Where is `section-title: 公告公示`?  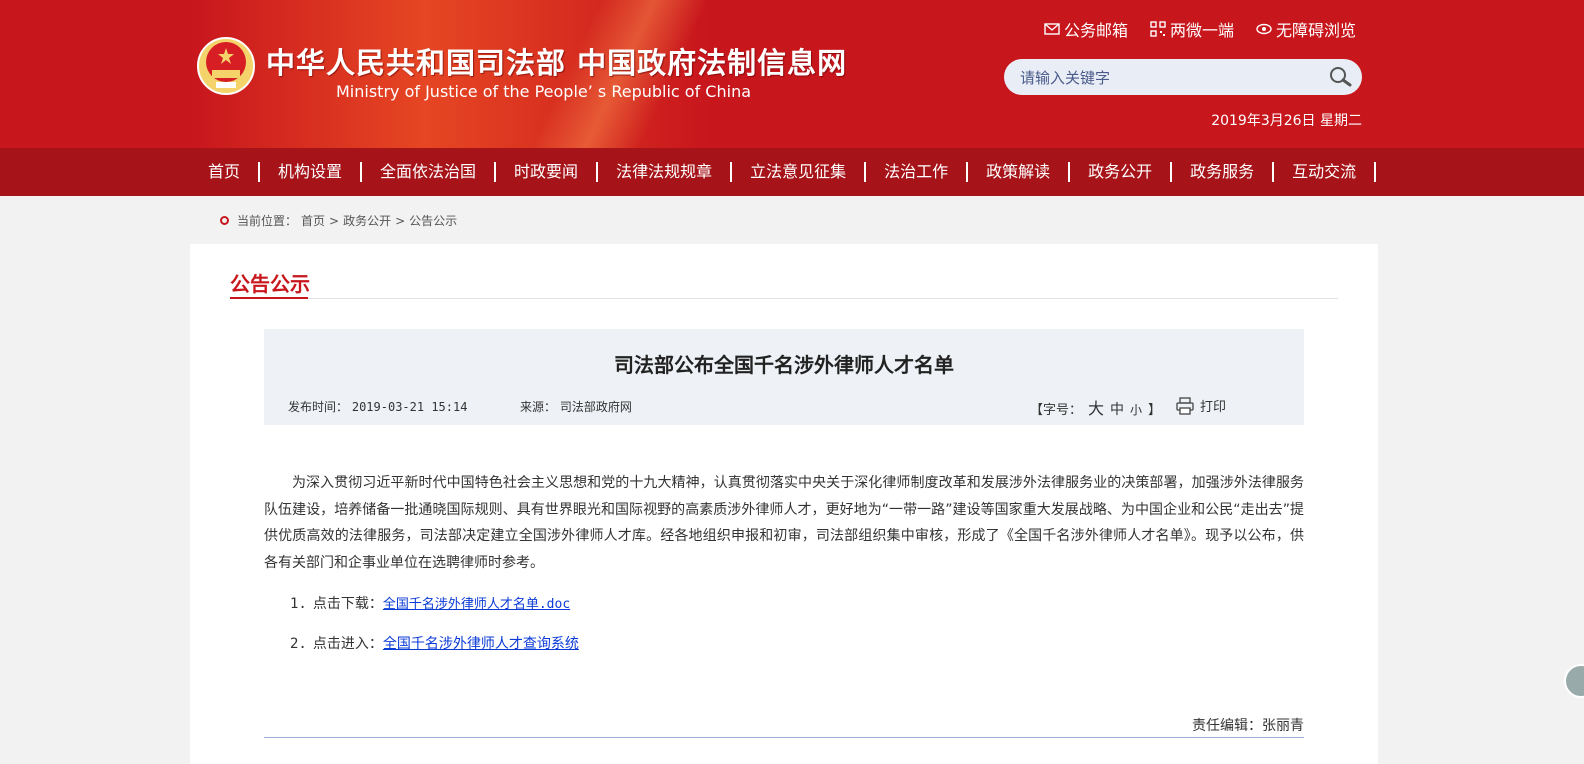
section-title: 公告公示 is located at coordinates (270, 284).